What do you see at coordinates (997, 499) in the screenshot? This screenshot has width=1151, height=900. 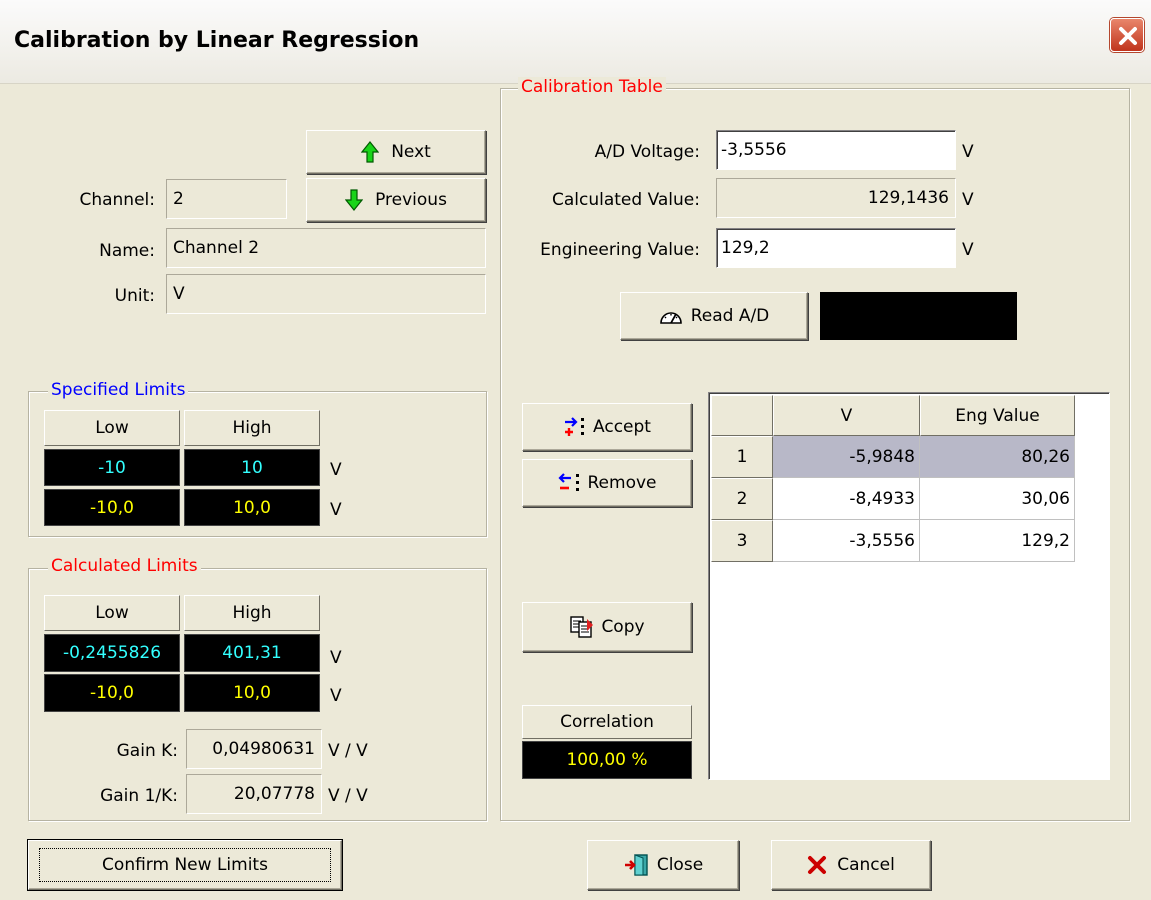 I see `grid-cell-eng: 30,06` at bounding box center [997, 499].